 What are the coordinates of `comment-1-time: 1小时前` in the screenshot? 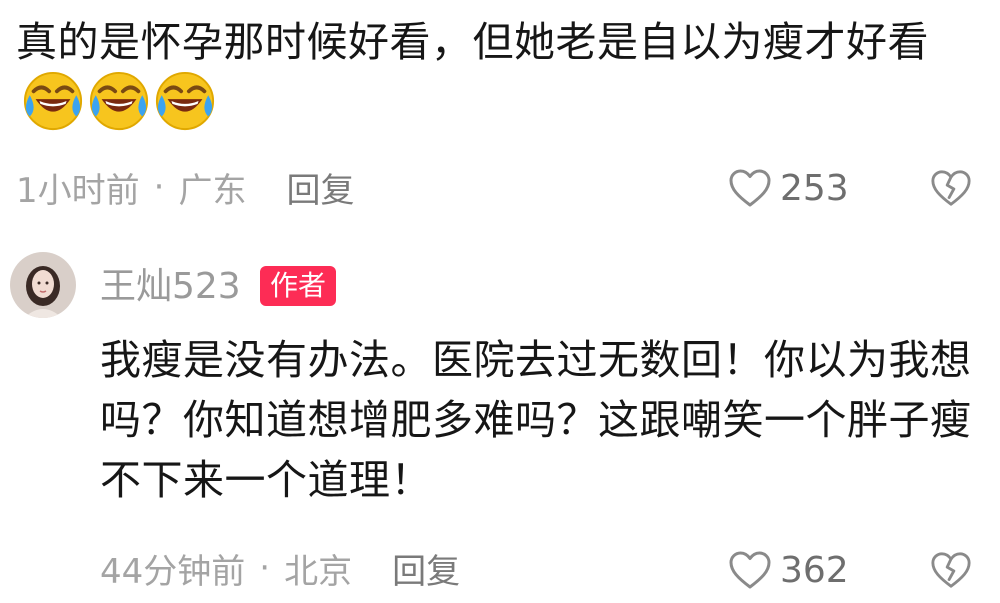 It's located at (78, 190).